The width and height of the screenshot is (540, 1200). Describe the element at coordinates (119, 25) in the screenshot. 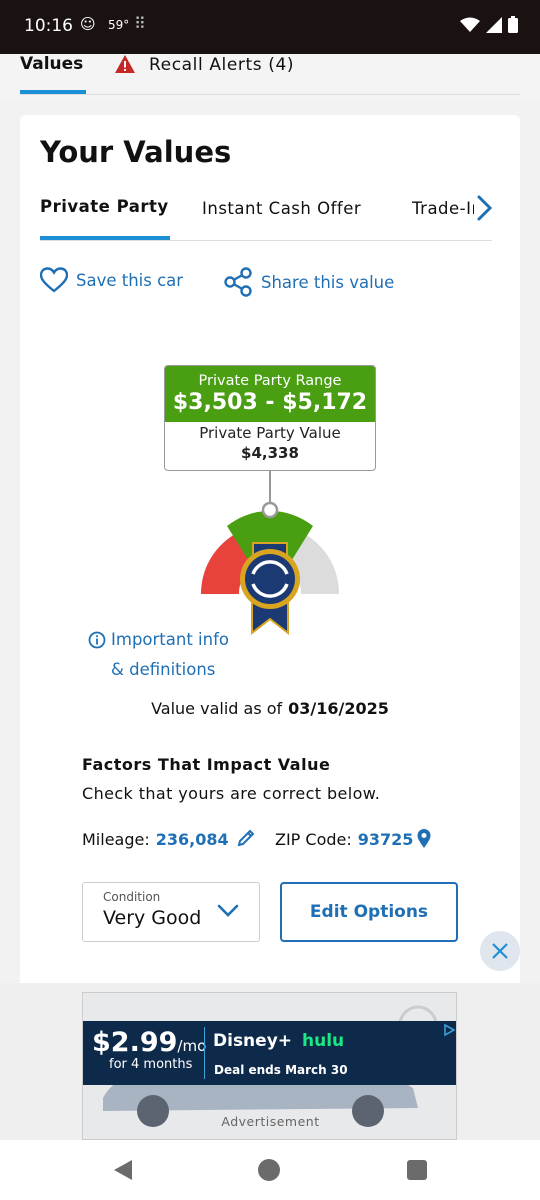

I see `status-temperature: 59°` at that location.